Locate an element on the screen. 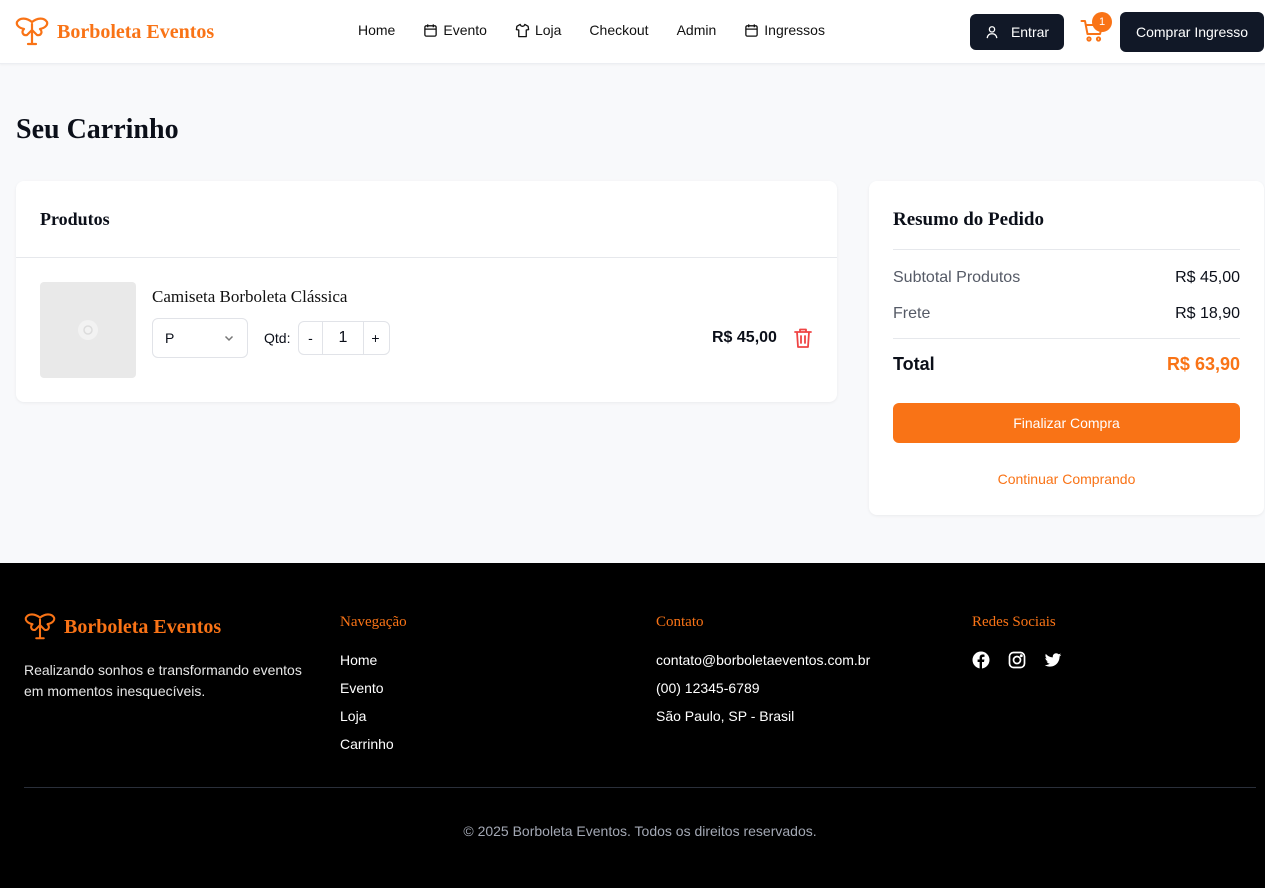 This screenshot has height=888, width=1265. nav-label: Evento is located at coordinates (465, 30).